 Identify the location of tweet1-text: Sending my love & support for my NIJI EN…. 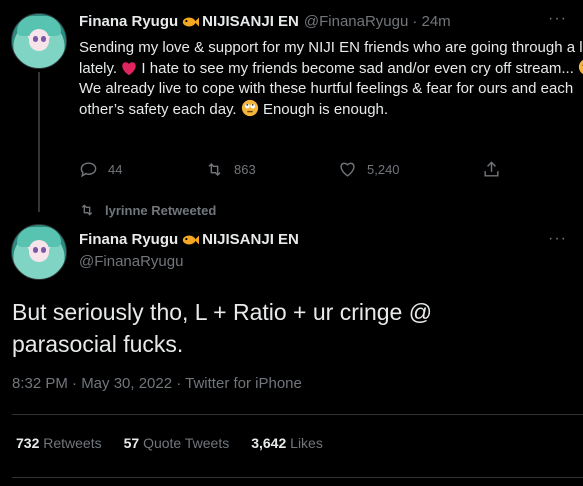
(331, 79).